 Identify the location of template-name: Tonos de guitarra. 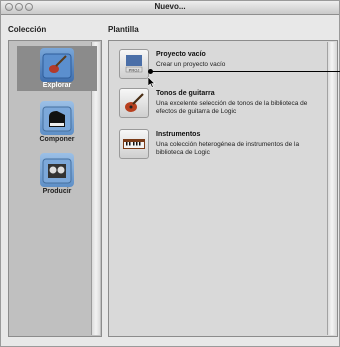
(185, 93).